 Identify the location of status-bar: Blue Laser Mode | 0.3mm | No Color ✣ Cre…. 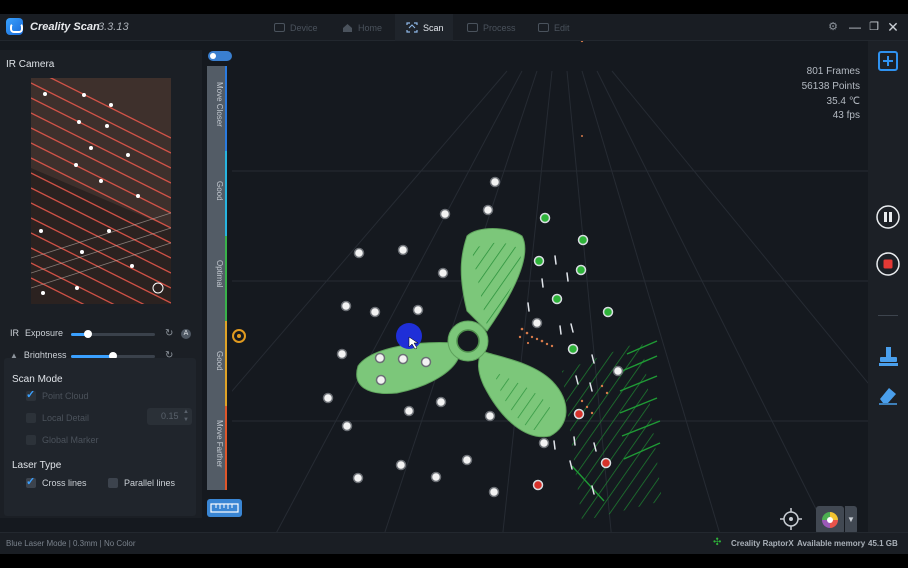
(454, 543).